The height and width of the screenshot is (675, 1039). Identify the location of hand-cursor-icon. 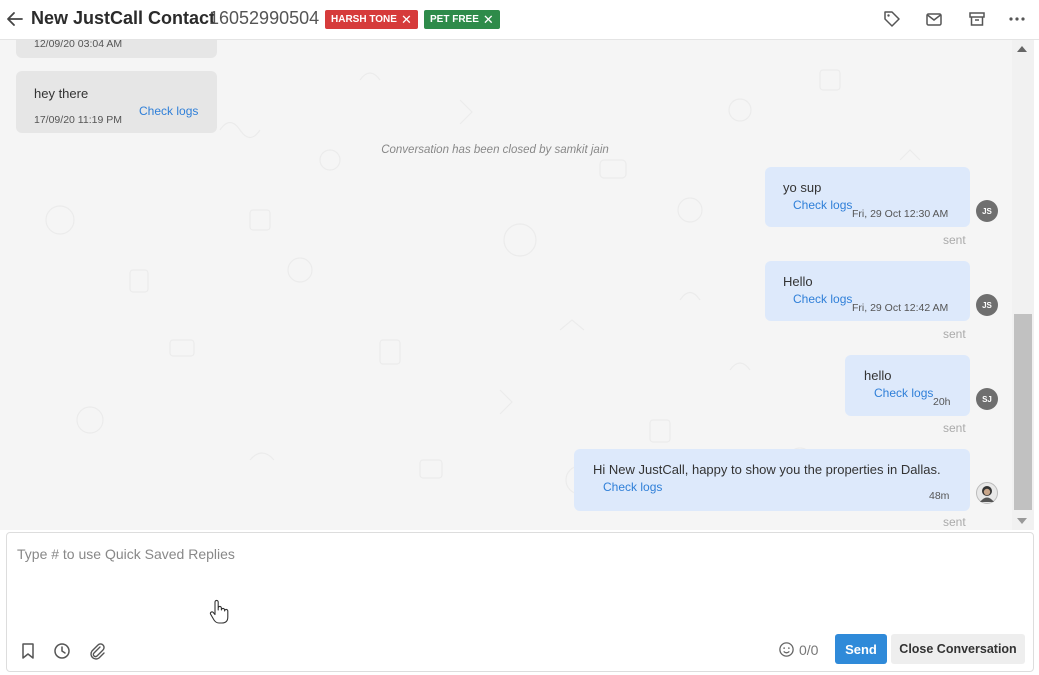
(220, 612).